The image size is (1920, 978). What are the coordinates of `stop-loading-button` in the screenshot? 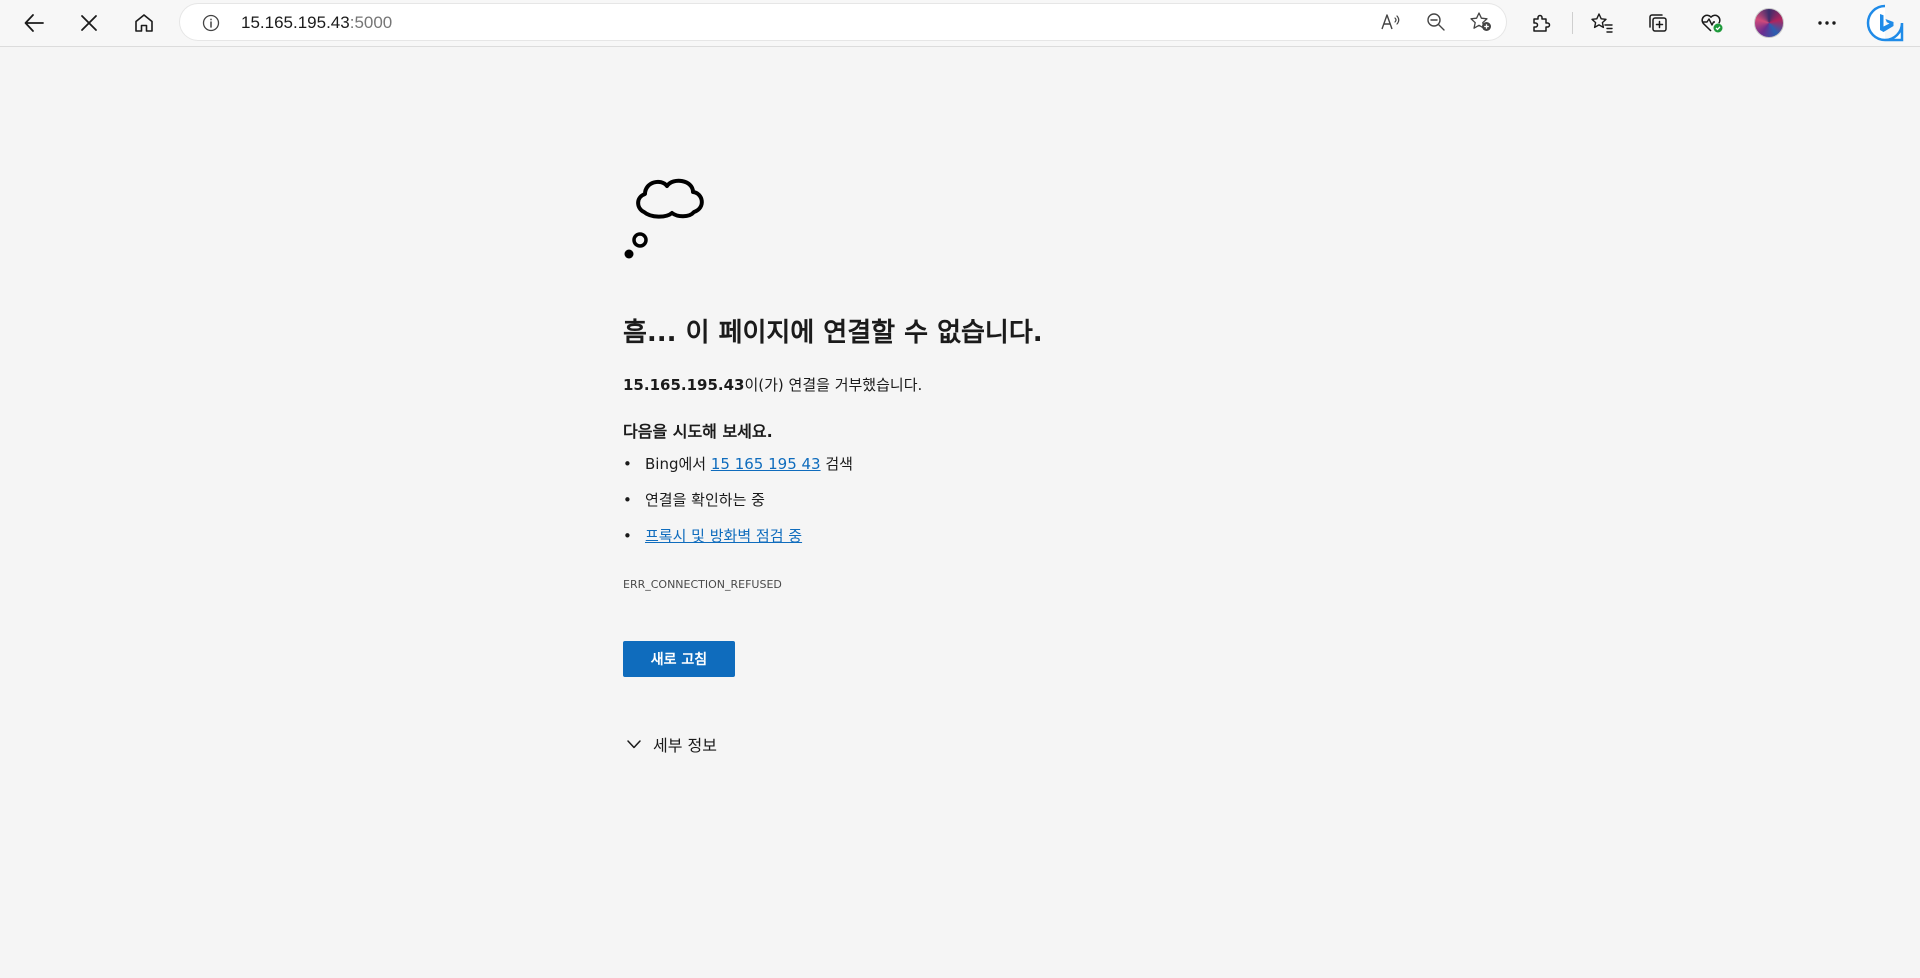 It's located at (89, 23).